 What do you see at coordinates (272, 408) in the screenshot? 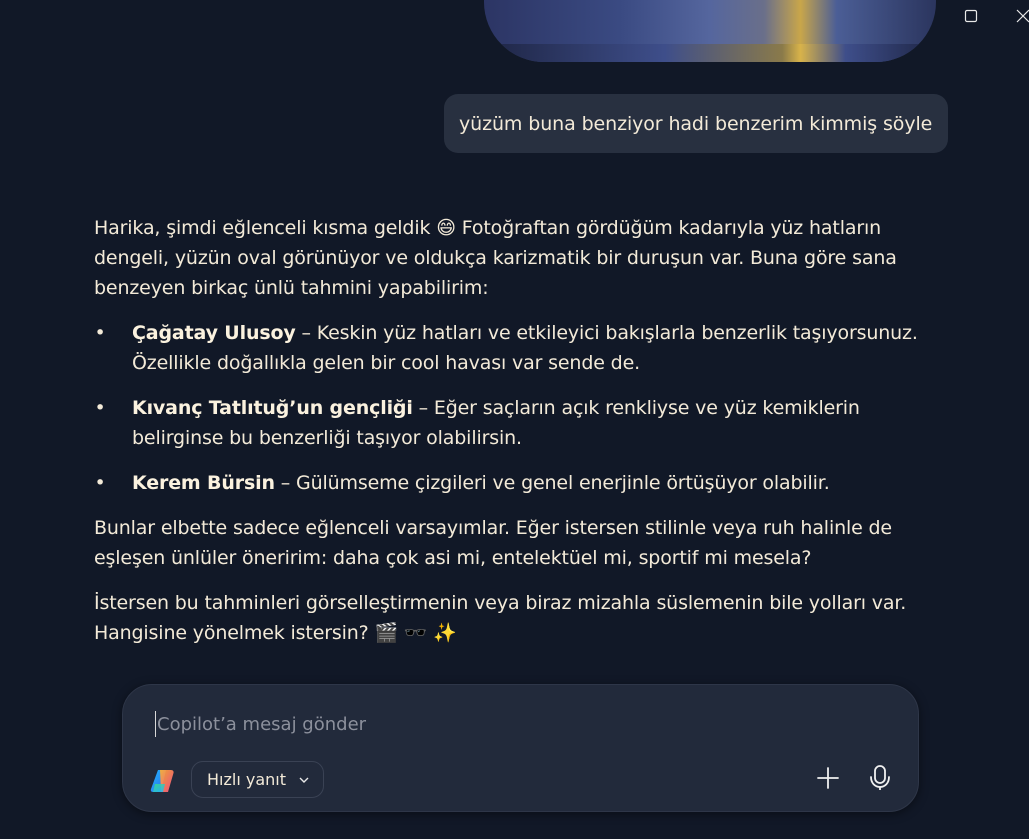
I see `celebrity-name: Kıvanç Tatlıtuğ’un gençliği` at bounding box center [272, 408].